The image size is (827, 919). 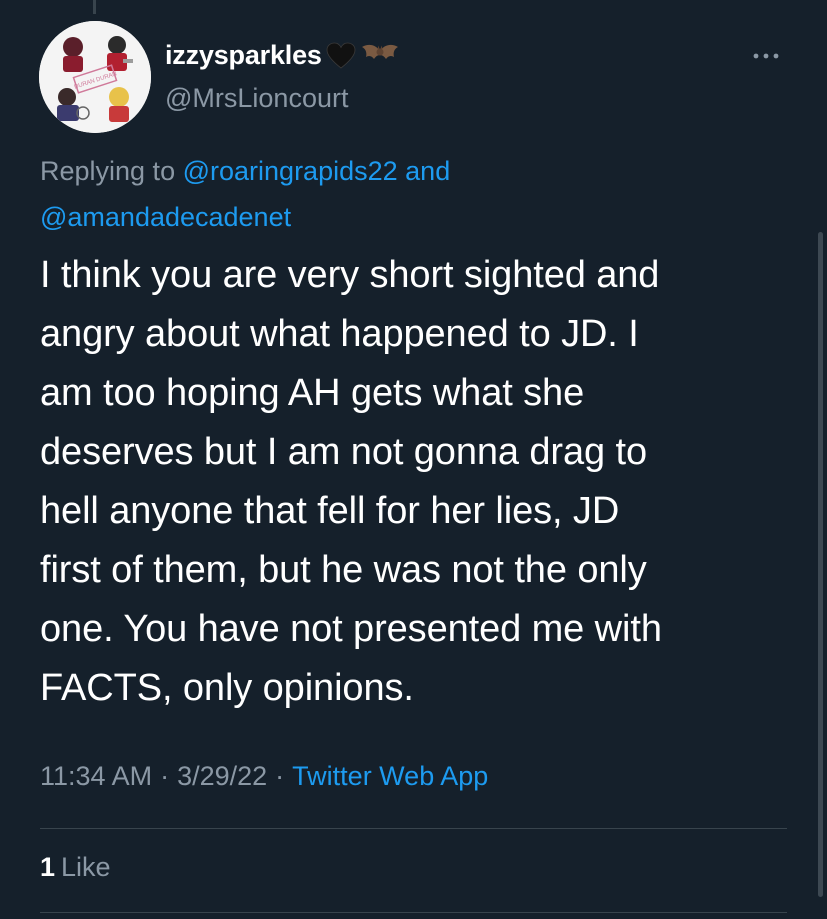 What do you see at coordinates (227, 688) in the screenshot?
I see `tweet-text-line: FACTS, only opinions.` at bounding box center [227, 688].